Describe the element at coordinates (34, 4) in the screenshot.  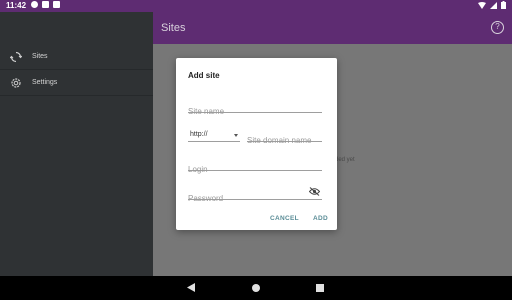
I see `settings-notification-icon` at that location.